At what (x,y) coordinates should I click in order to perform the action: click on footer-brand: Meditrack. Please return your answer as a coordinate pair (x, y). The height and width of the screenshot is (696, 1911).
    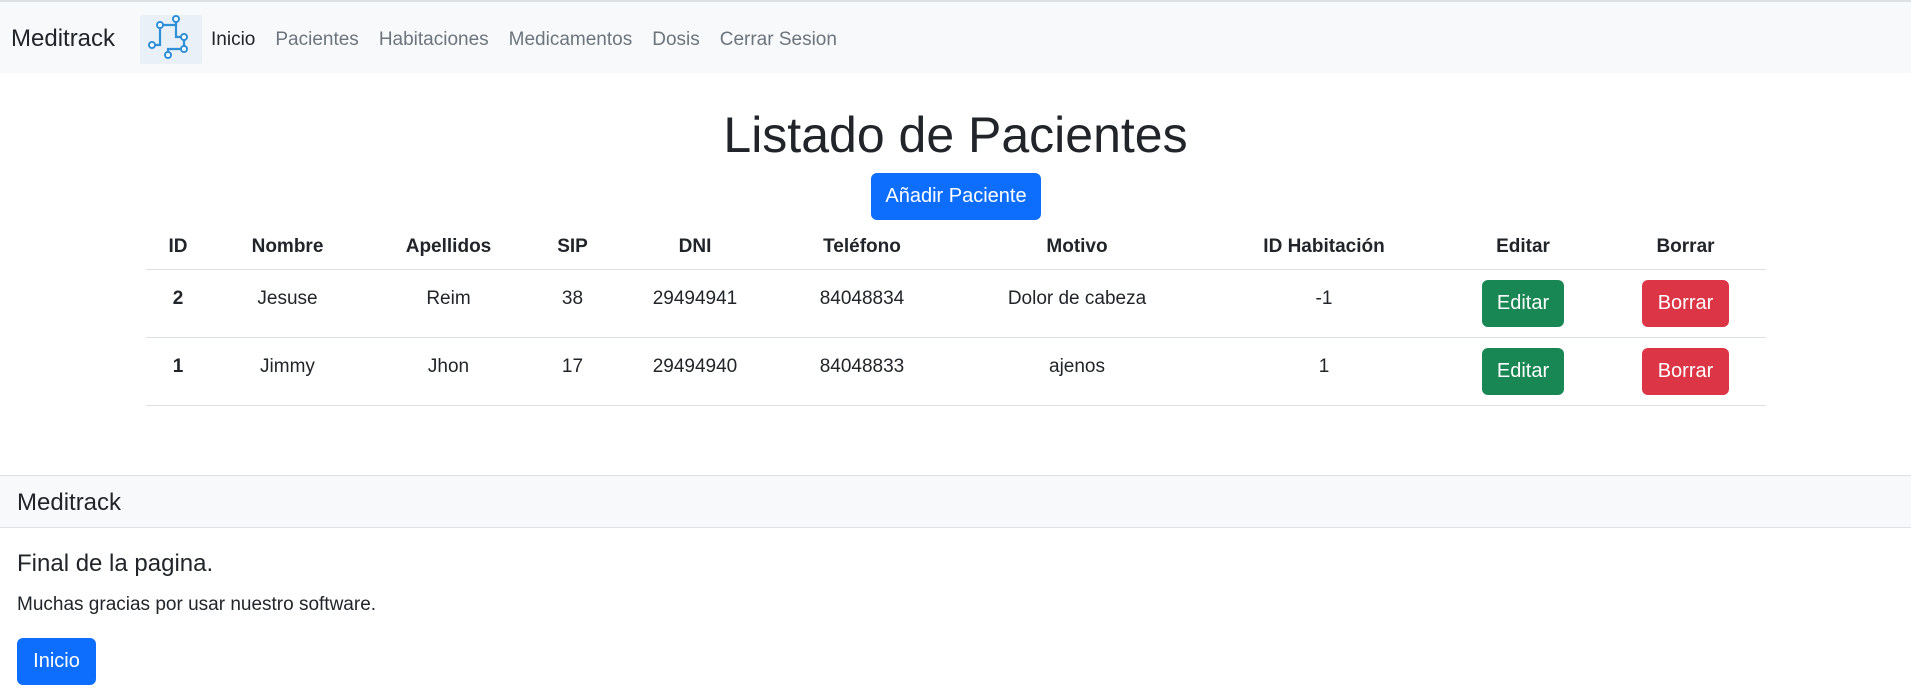
    Looking at the image, I should click on (69, 502).